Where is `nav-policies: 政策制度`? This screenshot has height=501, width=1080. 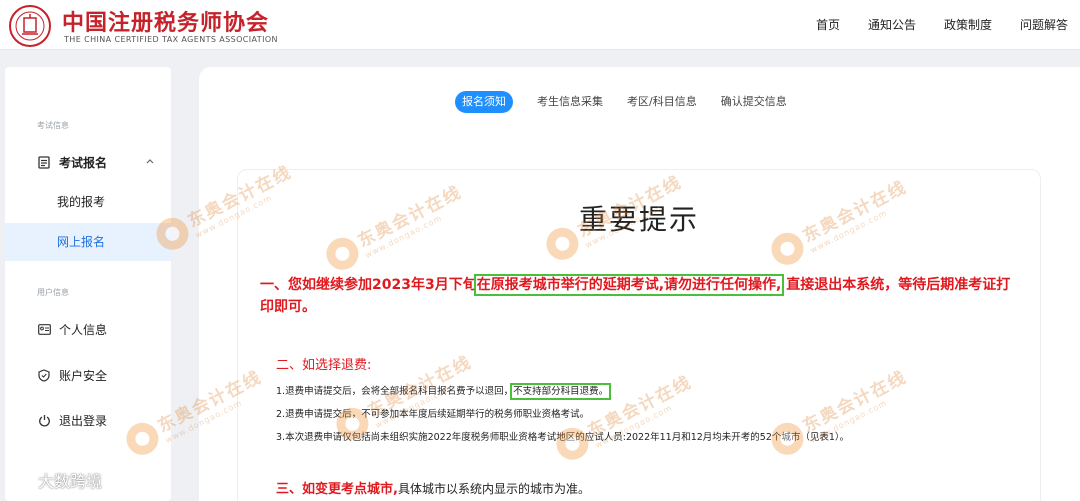
nav-policies: 政策制度 is located at coordinates (968, 25).